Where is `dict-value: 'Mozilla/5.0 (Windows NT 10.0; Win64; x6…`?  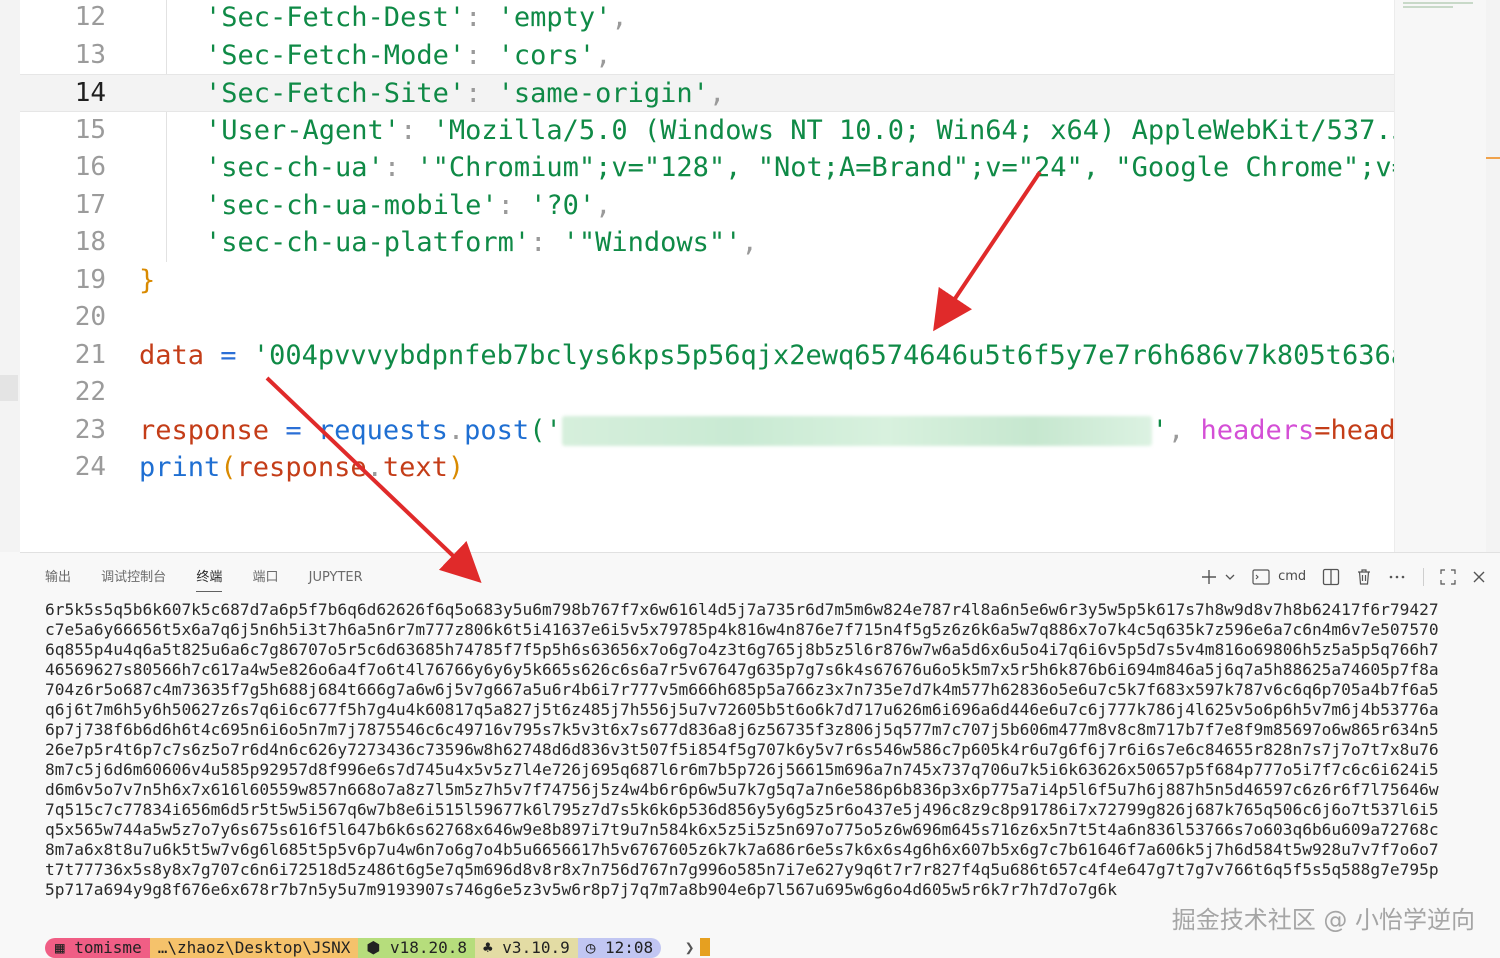 dict-value: 'Mozilla/5.0 (Windows NT 10.0; Win64; x6… is located at coordinates (913, 130).